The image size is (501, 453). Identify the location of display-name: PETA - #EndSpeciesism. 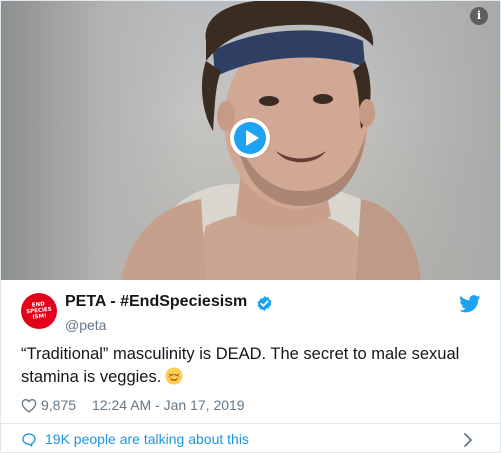
(156, 303).